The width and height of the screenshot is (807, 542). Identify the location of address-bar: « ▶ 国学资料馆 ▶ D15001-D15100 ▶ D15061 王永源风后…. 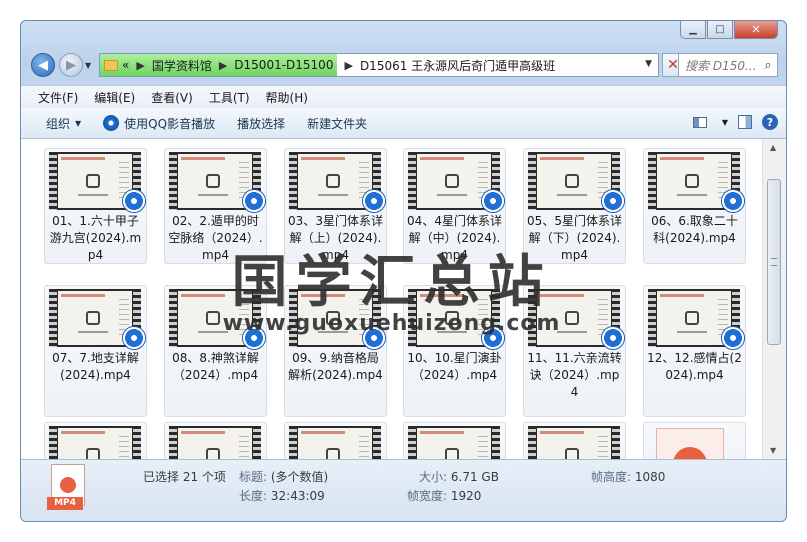
(379, 65).